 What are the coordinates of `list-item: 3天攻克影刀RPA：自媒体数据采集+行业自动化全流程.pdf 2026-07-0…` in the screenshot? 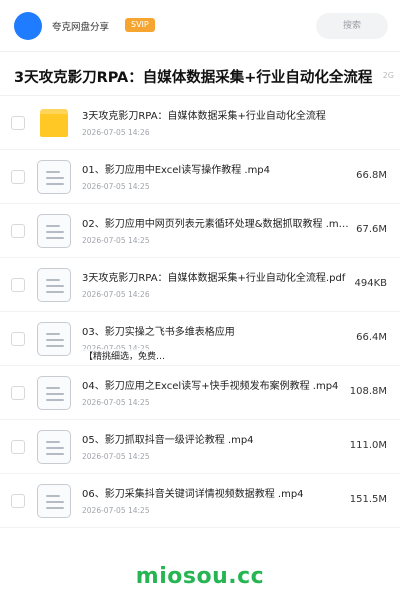 It's located at (200, 285).